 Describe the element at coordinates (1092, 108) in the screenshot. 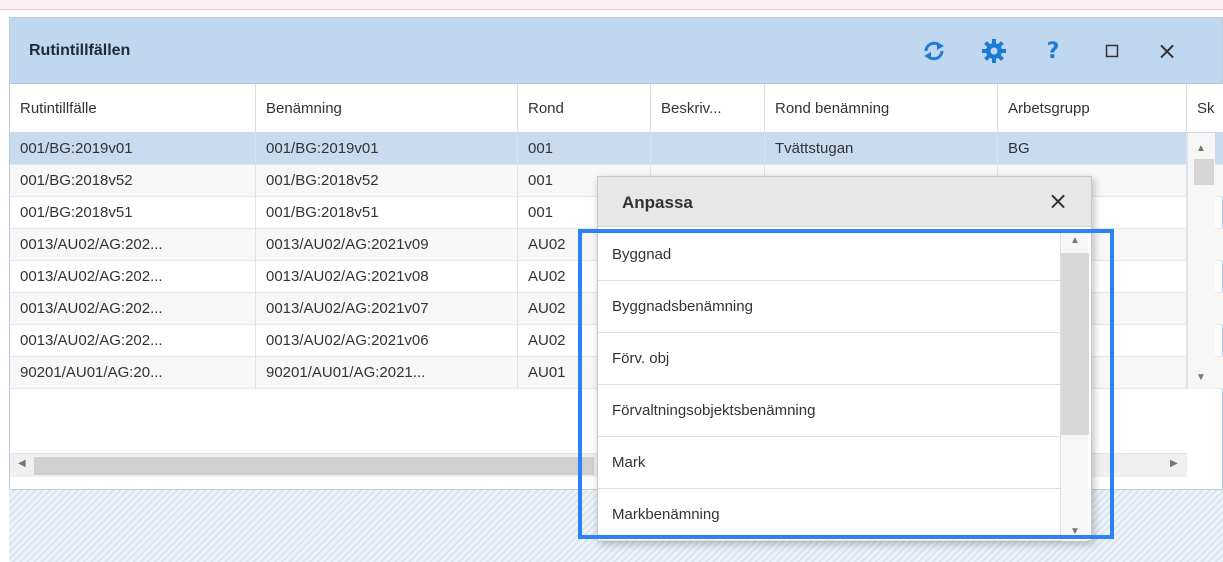

I see `column-header-arbetsgrupp: Arbetsgrupp` at that location.